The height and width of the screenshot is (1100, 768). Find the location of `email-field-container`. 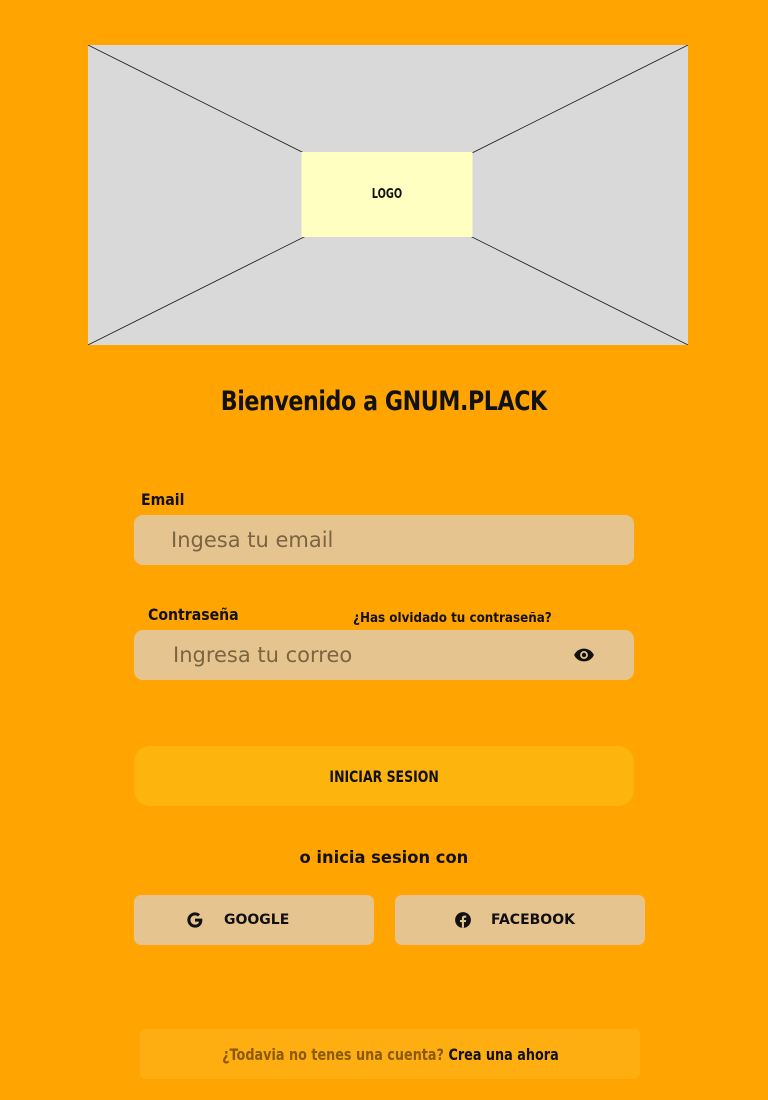

email-field-container is located at coordinates (384, 540).